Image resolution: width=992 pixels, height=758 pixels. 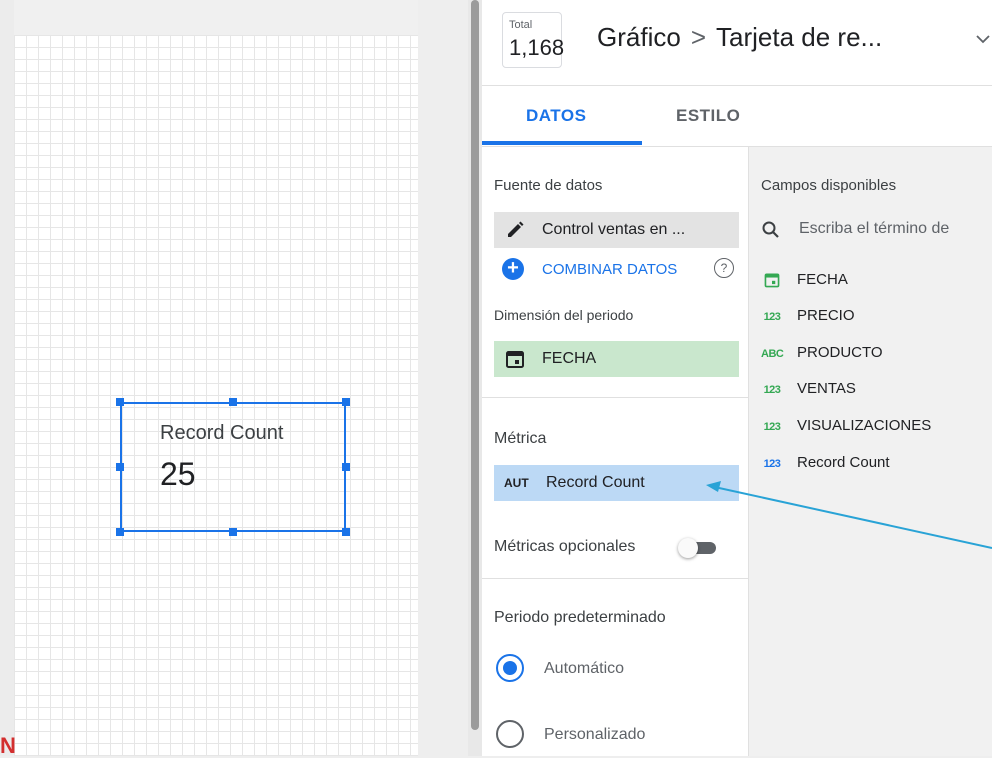 I want to click on field-name: FECHA, so click(x=822, y=279).